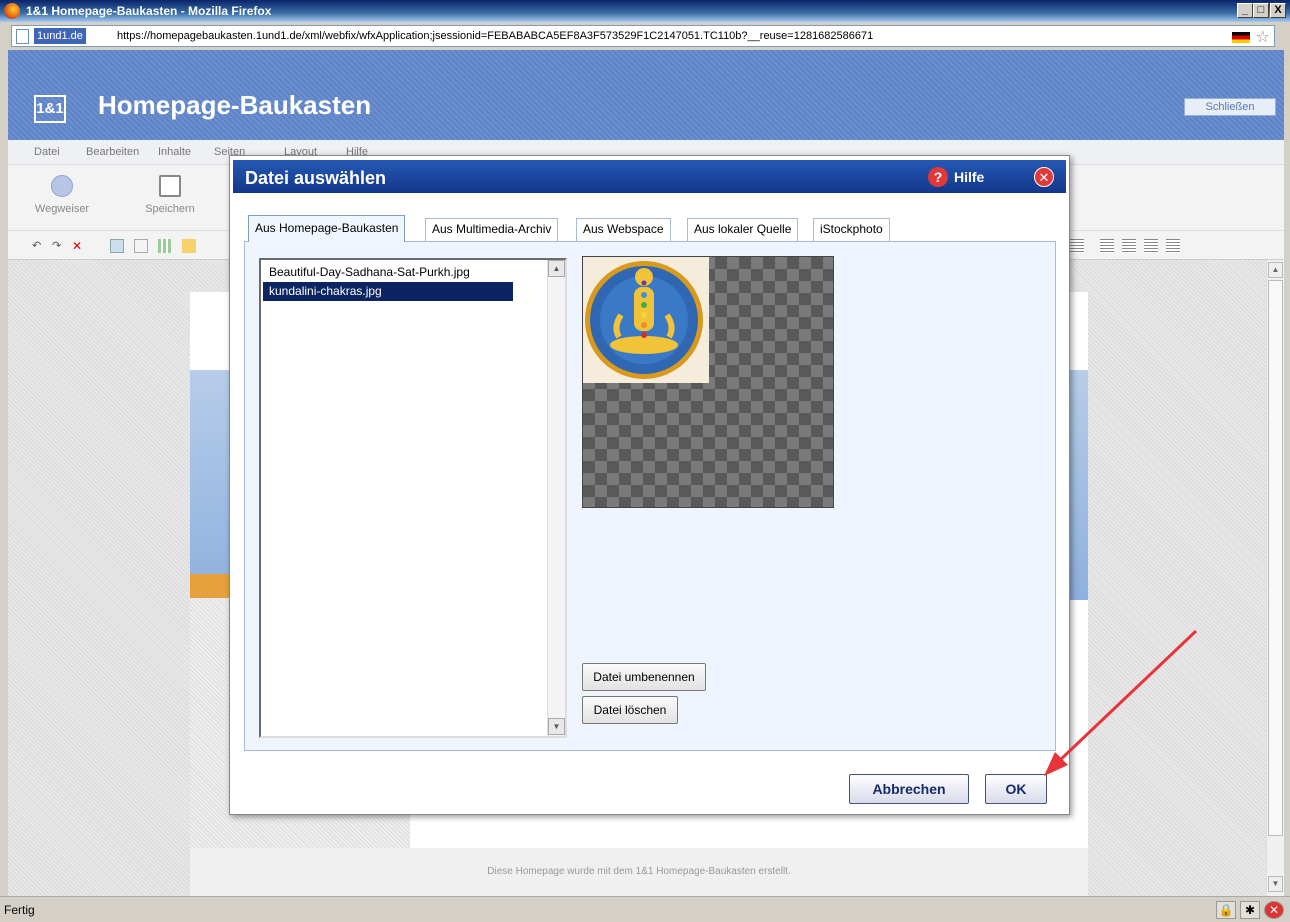 The image size is (1290, 922). Describe the element at coordinates (165, 246) in the screenshot. I see `table-icon` at that location.